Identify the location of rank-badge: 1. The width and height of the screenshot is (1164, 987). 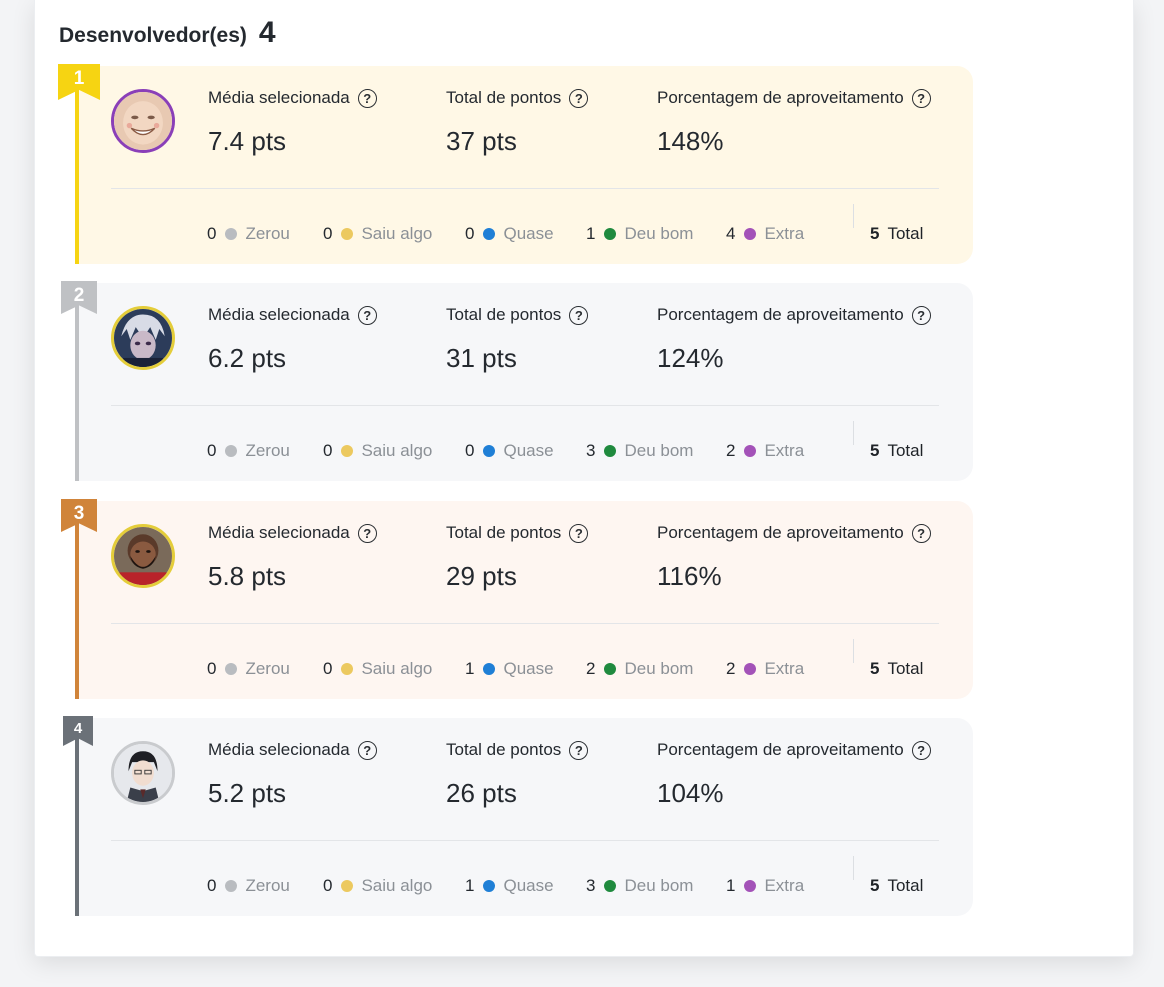
(79, 82).